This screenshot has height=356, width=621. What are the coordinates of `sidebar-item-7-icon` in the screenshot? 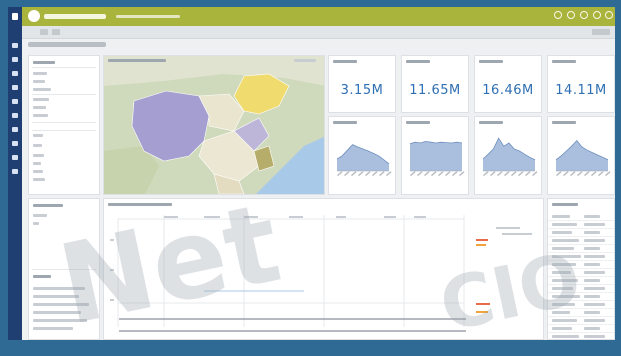 It's located at (15, 129).